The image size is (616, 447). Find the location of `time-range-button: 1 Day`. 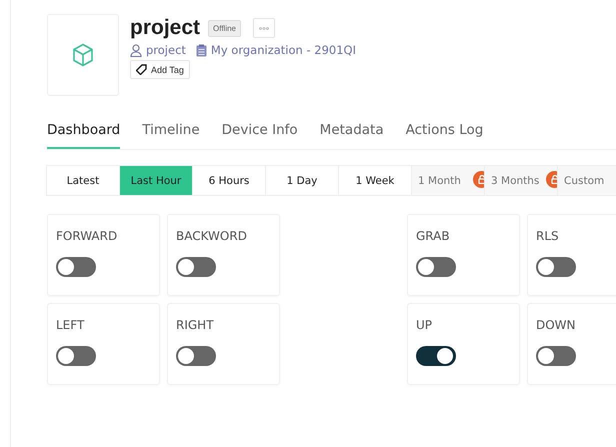

time-range-button: 1 Day is located at coordinates (302, 180).